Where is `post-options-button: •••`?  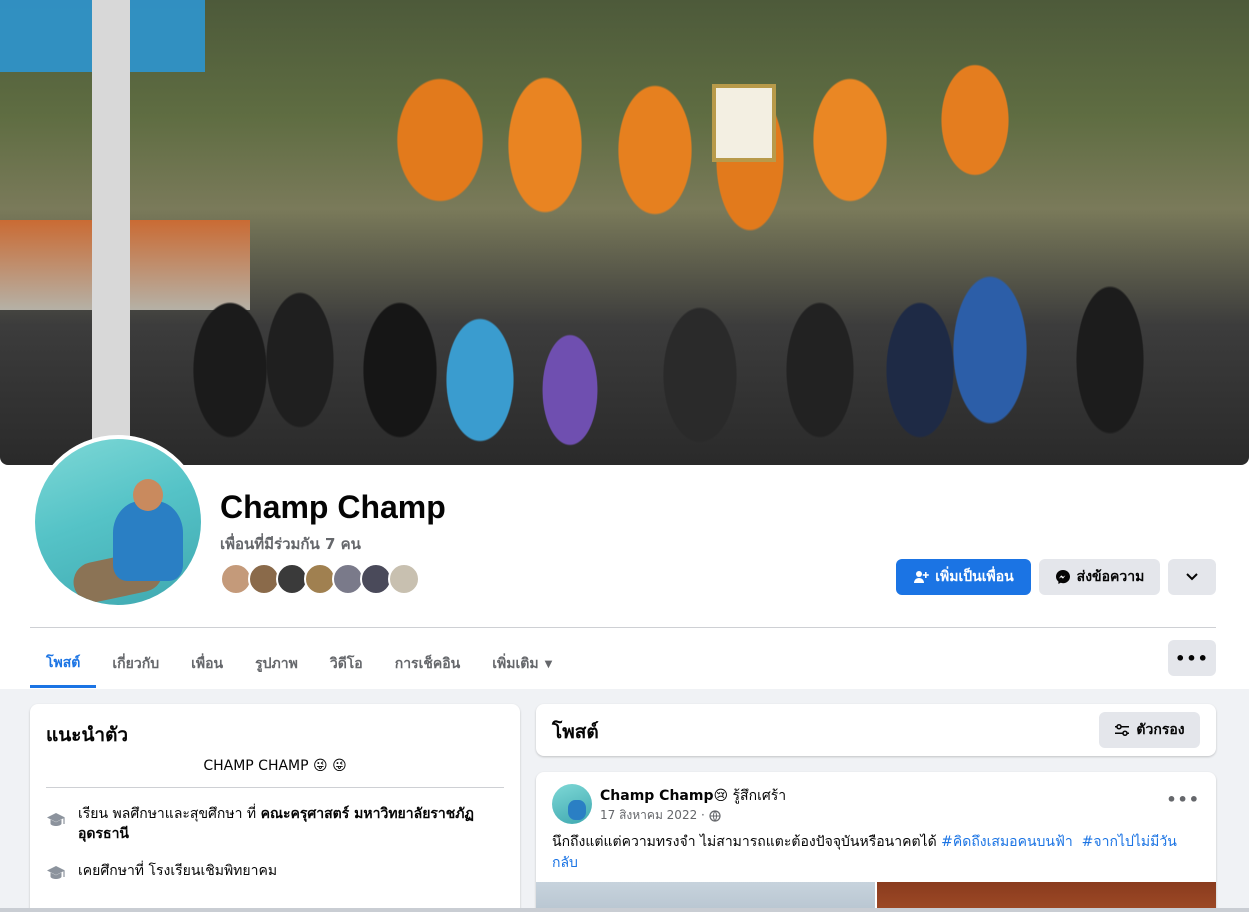 post-options-button: ••• is located at coordinates (1183, 799).